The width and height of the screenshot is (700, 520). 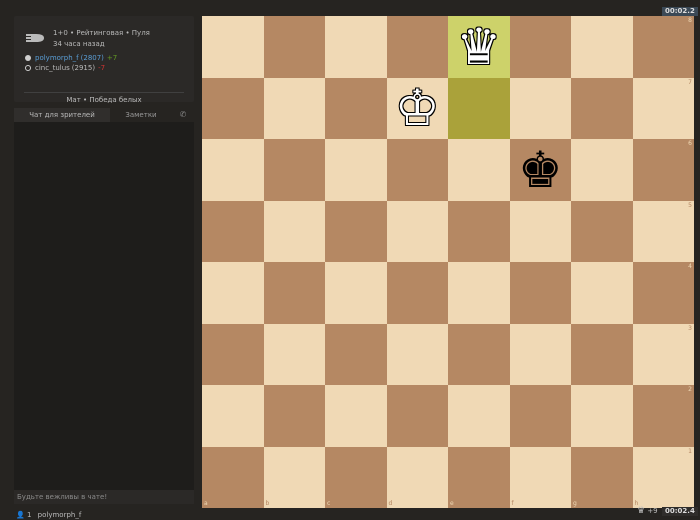 What do you see at coordinates (356, 477) in the screenshot?
I see `square-c1: c` at bounding box center [356, 477].